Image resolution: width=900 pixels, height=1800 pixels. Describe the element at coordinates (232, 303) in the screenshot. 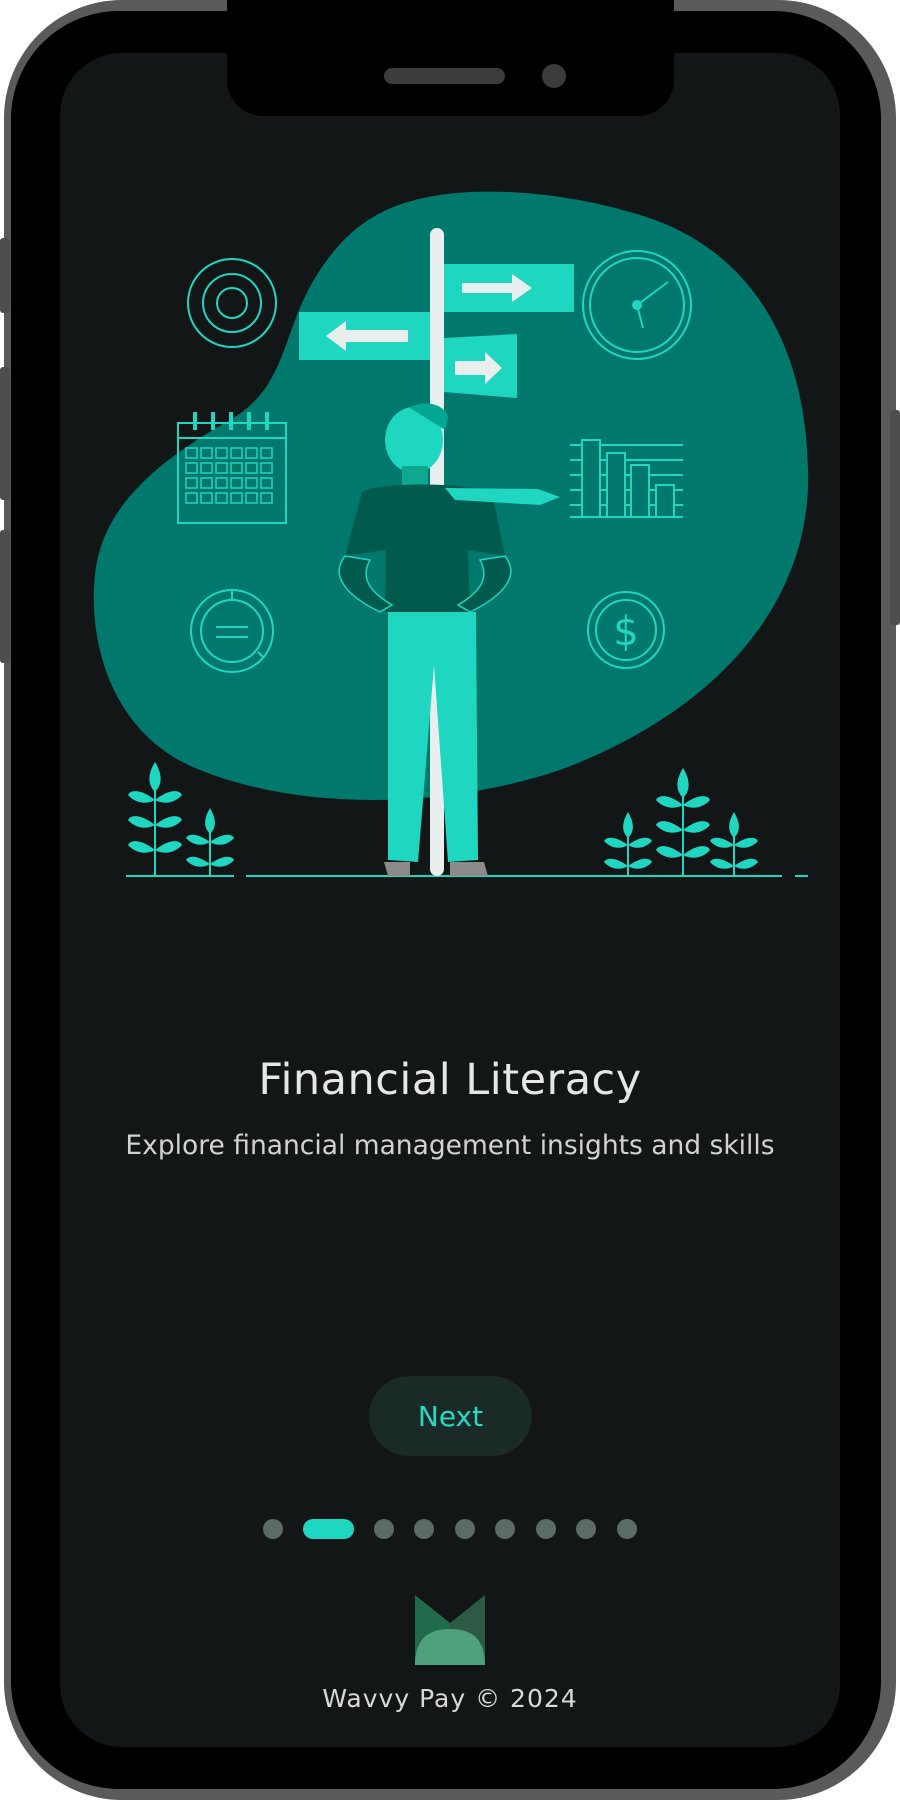

I see `target-icon` at that location.